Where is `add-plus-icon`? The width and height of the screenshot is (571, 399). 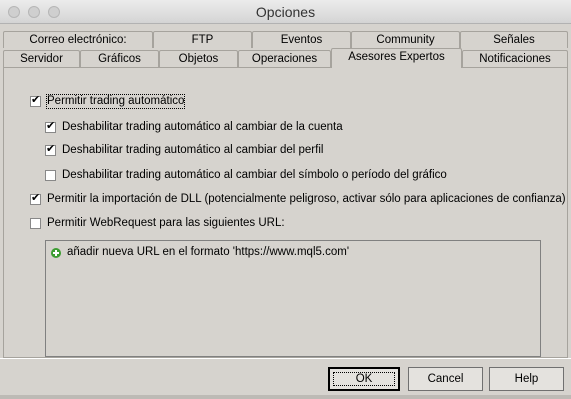
add-plus-icon is located at coordinates (56, 253).